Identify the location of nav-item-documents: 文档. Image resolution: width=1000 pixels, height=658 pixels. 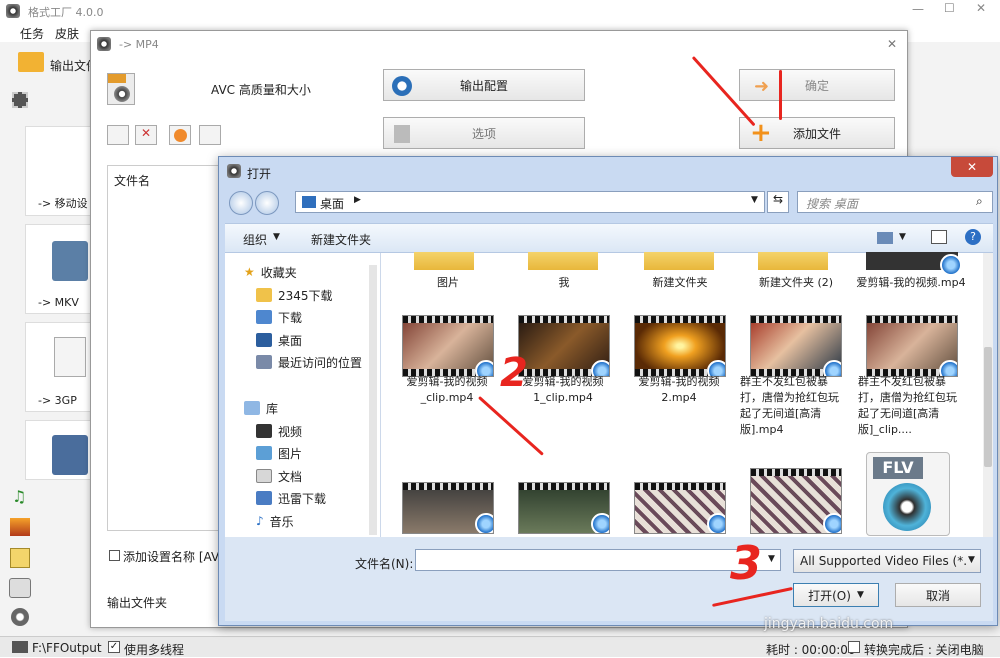
(279, 476).